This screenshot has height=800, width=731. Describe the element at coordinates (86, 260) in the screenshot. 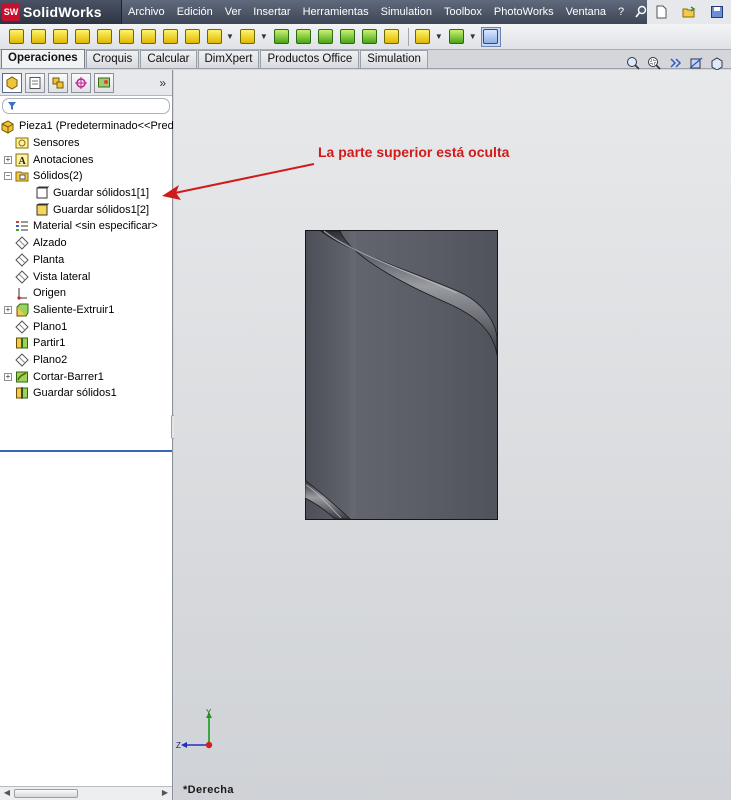

I see `tree-node-planta: Planta` at that location.